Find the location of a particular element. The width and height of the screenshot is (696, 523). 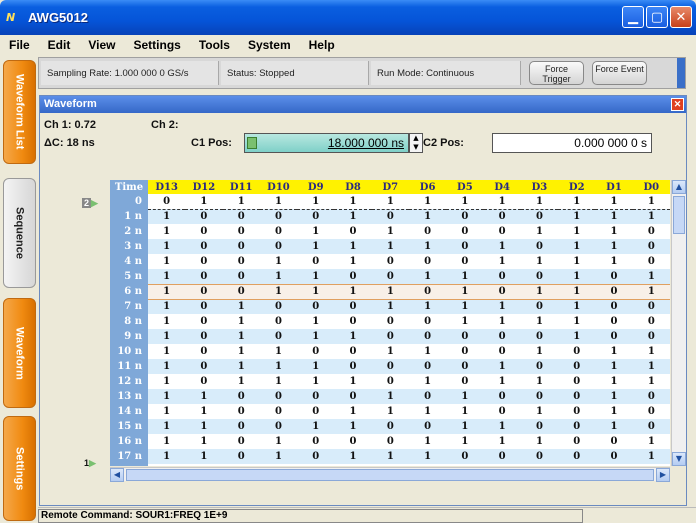

cursor-1-marker: 1▶ is located at coordinates (90, 463).